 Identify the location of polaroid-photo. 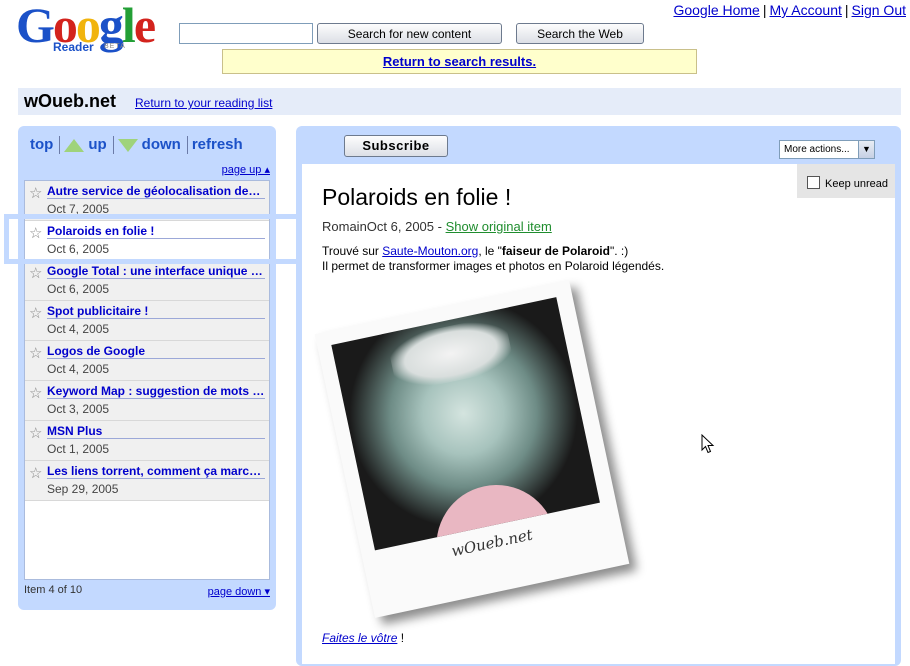
(465, 424).